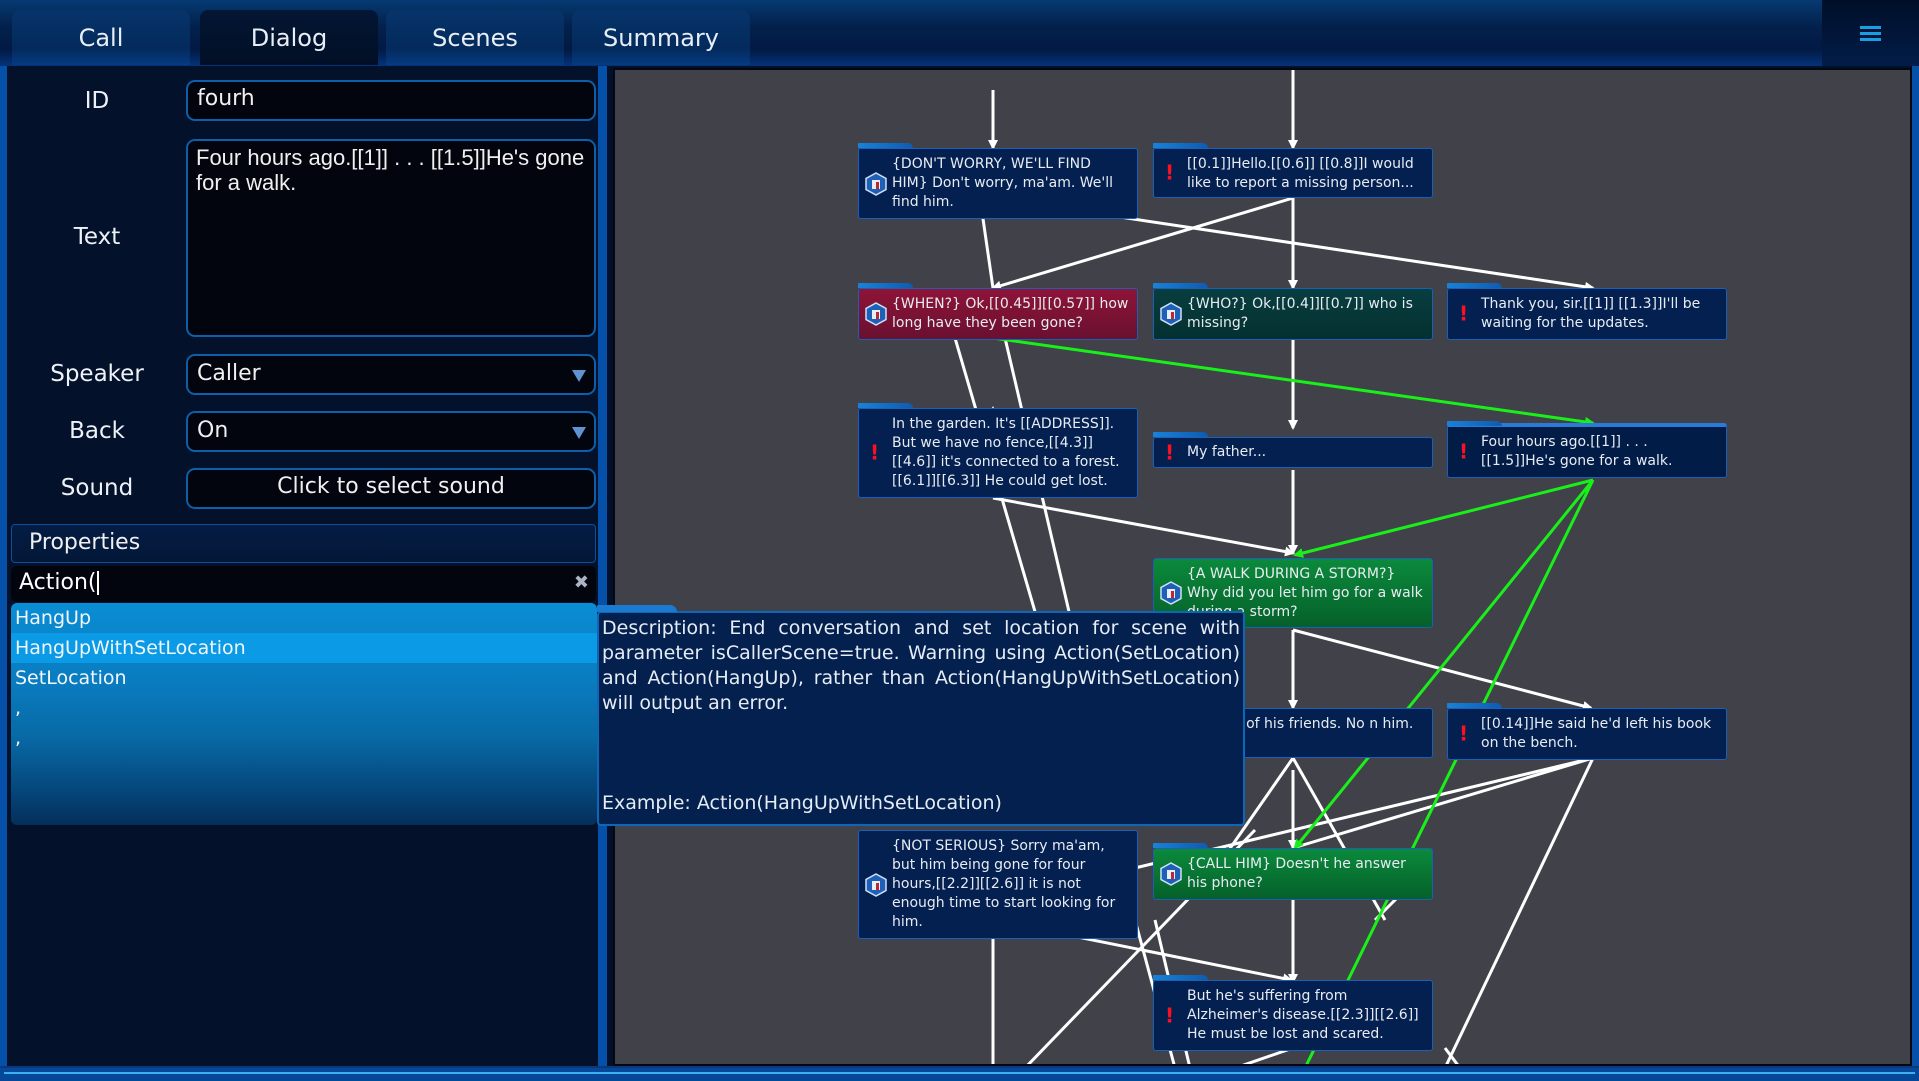  What do you see at coordinates (304, 618) in the screenshot?
I see `autocomplete-item-hangup: HangUp` at bounding box center [304, 618].